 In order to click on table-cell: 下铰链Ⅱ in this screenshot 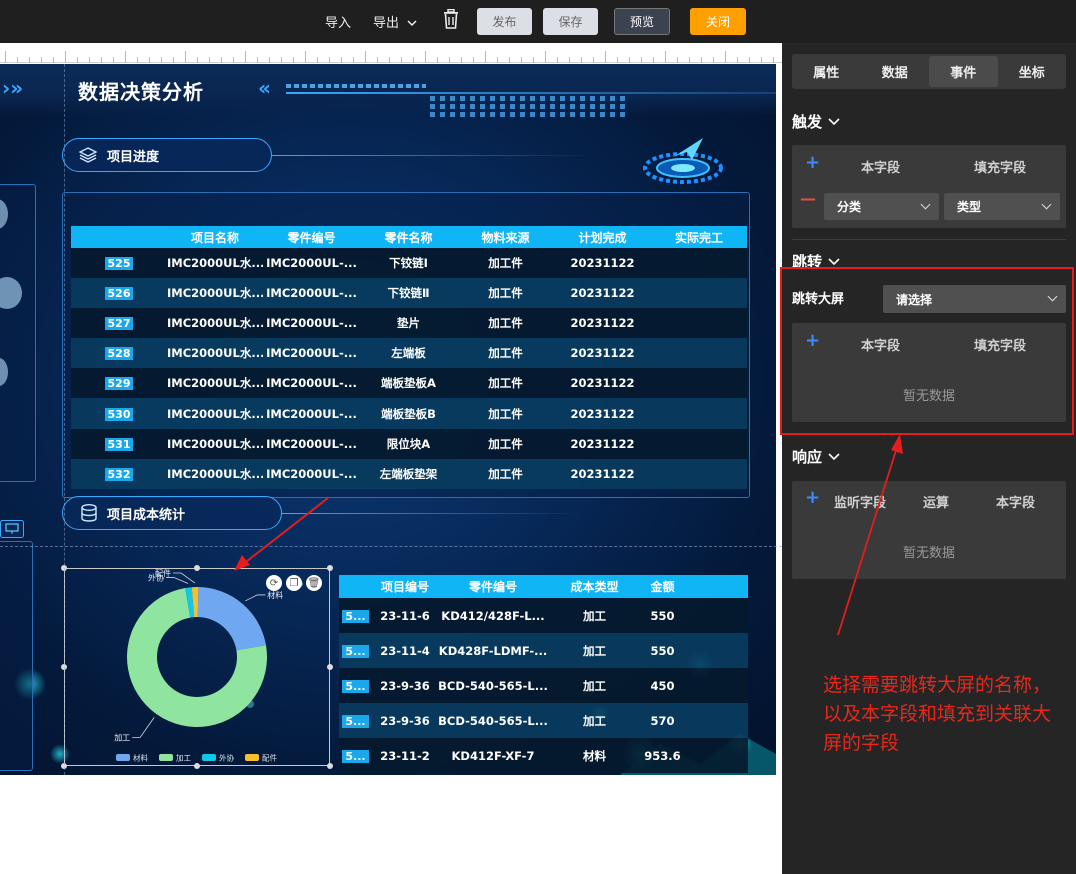, I will do `click(408, 293)`.